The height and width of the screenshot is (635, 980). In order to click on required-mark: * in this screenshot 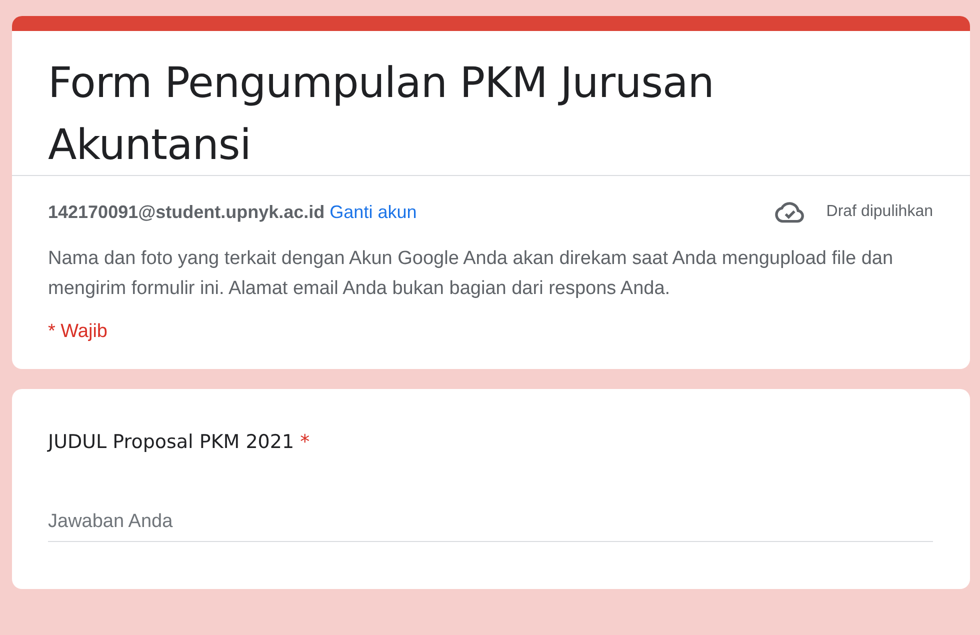, I will do `click(305, 442)`.